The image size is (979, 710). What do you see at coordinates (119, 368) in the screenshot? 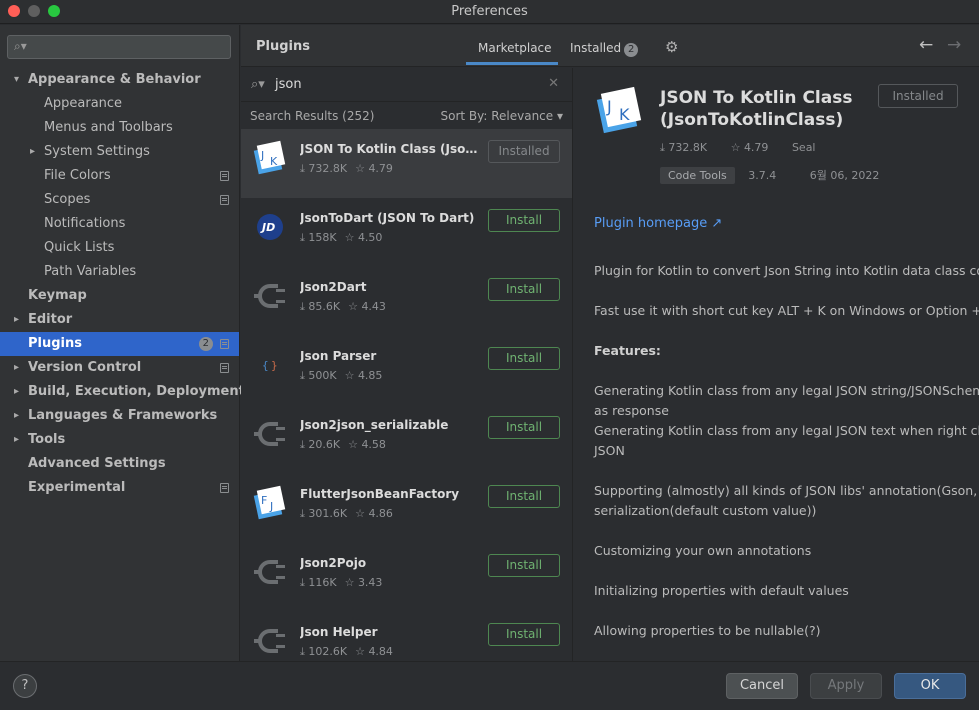
I see `sidebar-item: ▸ Version Control` at bounding box center [119, 368].